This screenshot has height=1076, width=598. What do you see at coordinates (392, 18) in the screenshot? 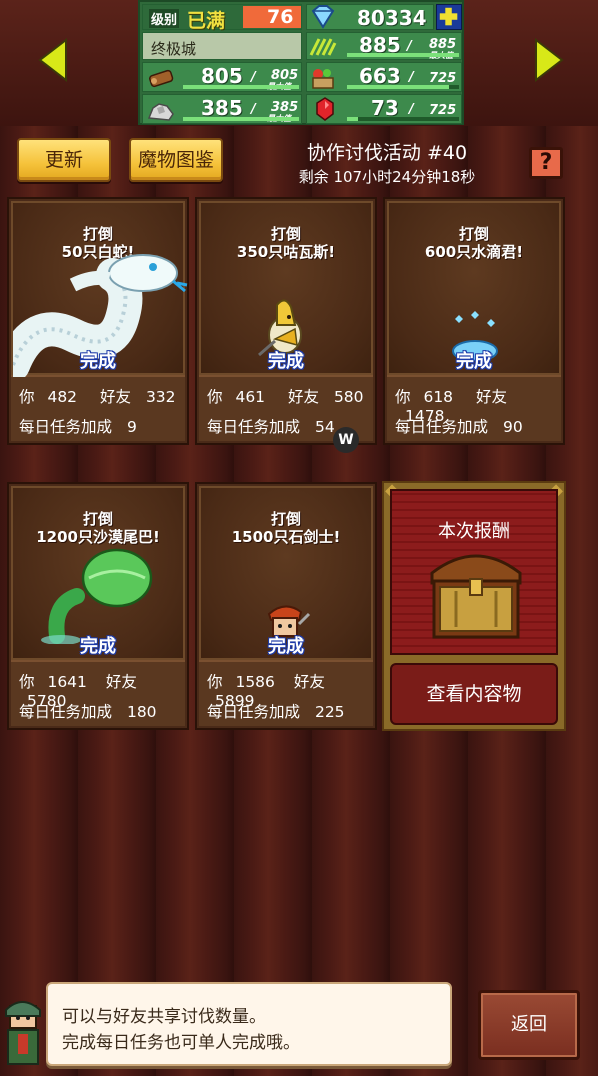
I see `gems-value: 80334` at bounding box center [392, 18].